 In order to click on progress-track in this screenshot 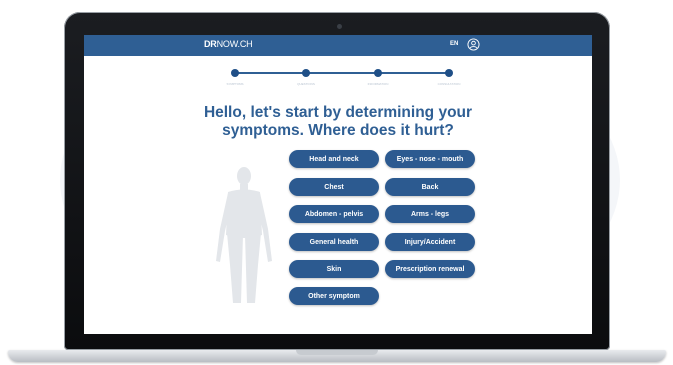, I will do `click(342, 73)`.